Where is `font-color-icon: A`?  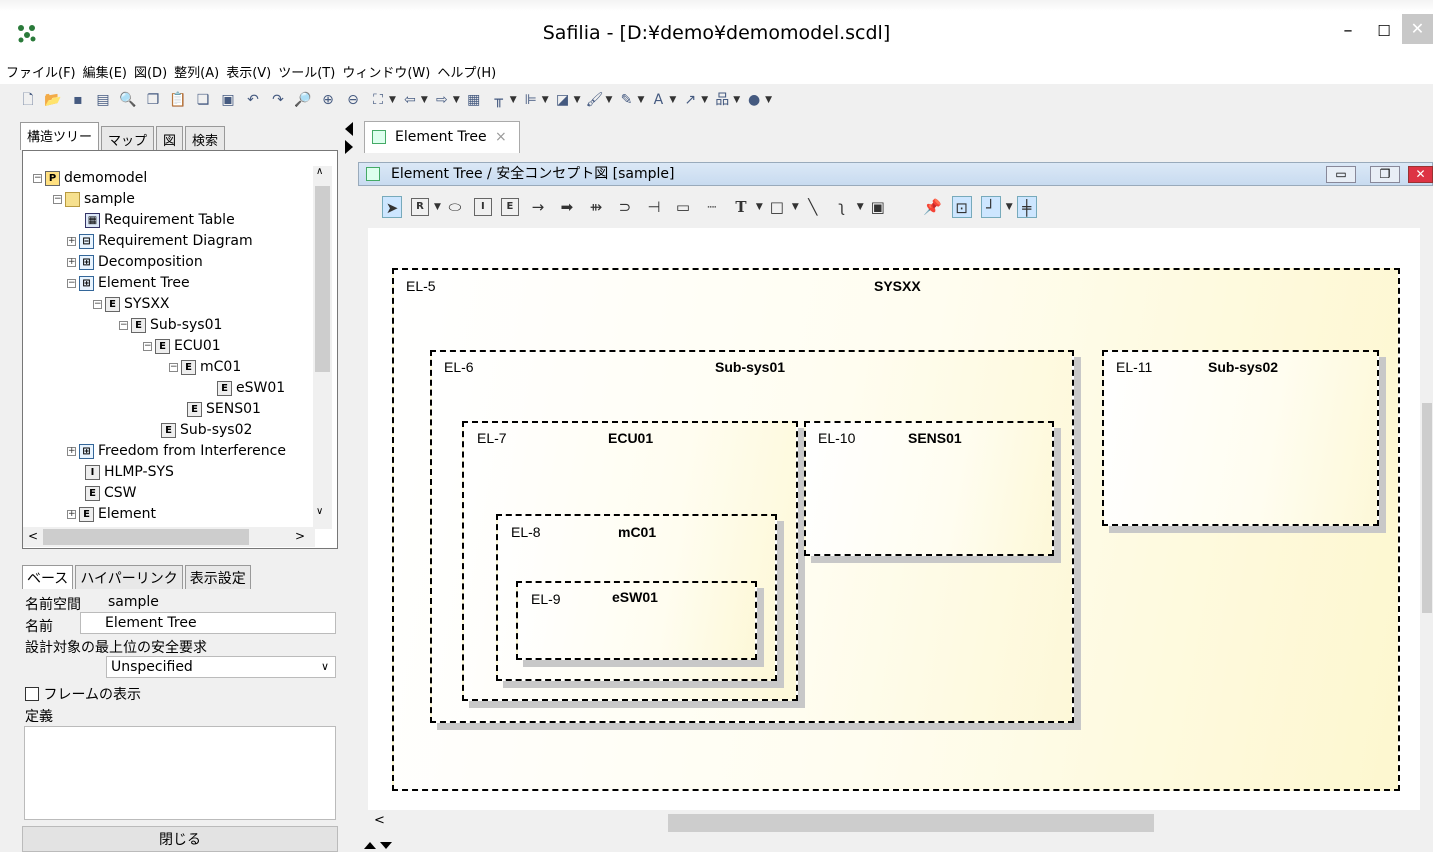
font-color-icon: A is located at coordinates (658, 100).